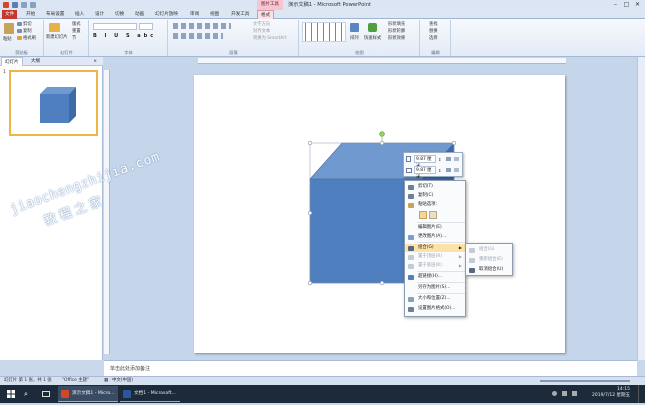  Describe the element at coordinates (74, 38) in the screenshot. I see `section-button: 节` at that location.